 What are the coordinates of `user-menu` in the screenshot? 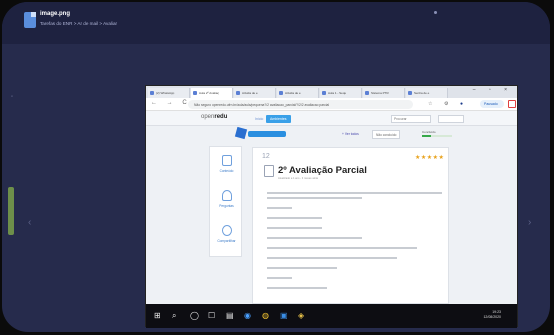 It's located at (451, 119).